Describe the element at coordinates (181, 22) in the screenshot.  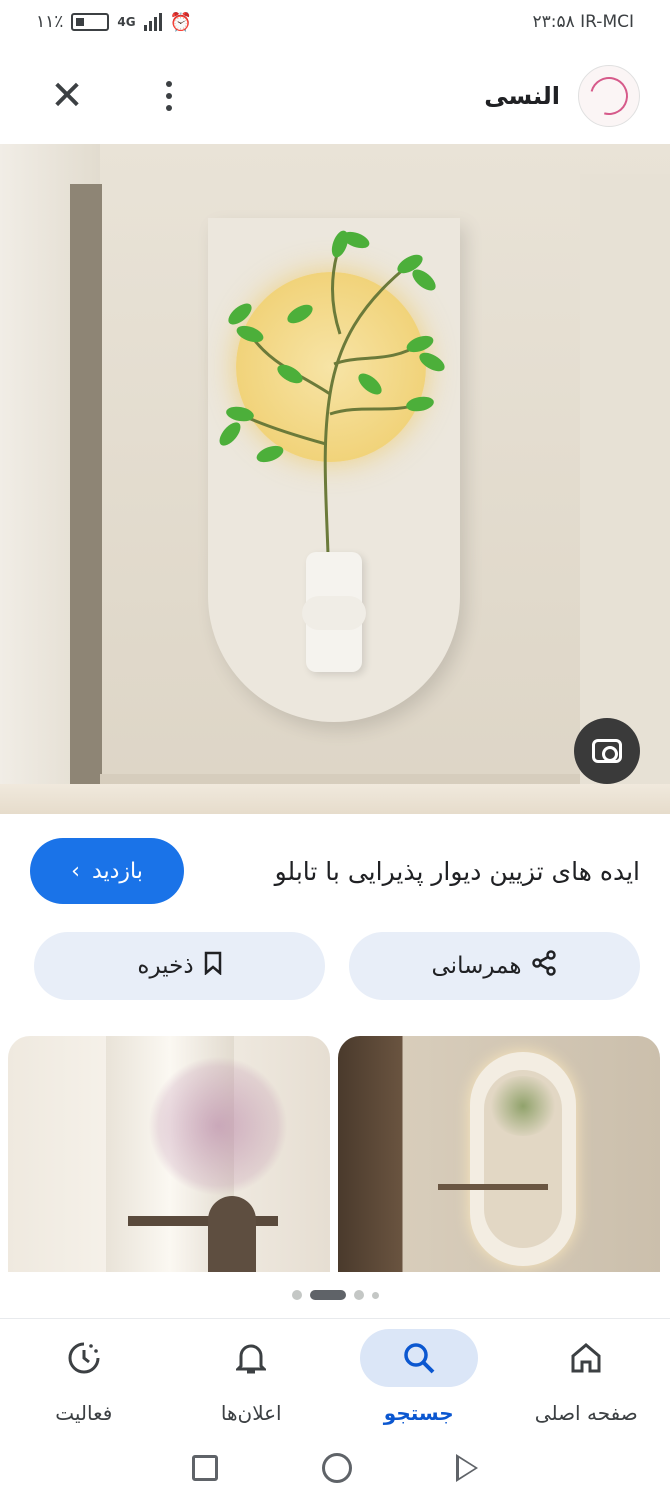
I see `alarm-icon: ⏰` at that location.